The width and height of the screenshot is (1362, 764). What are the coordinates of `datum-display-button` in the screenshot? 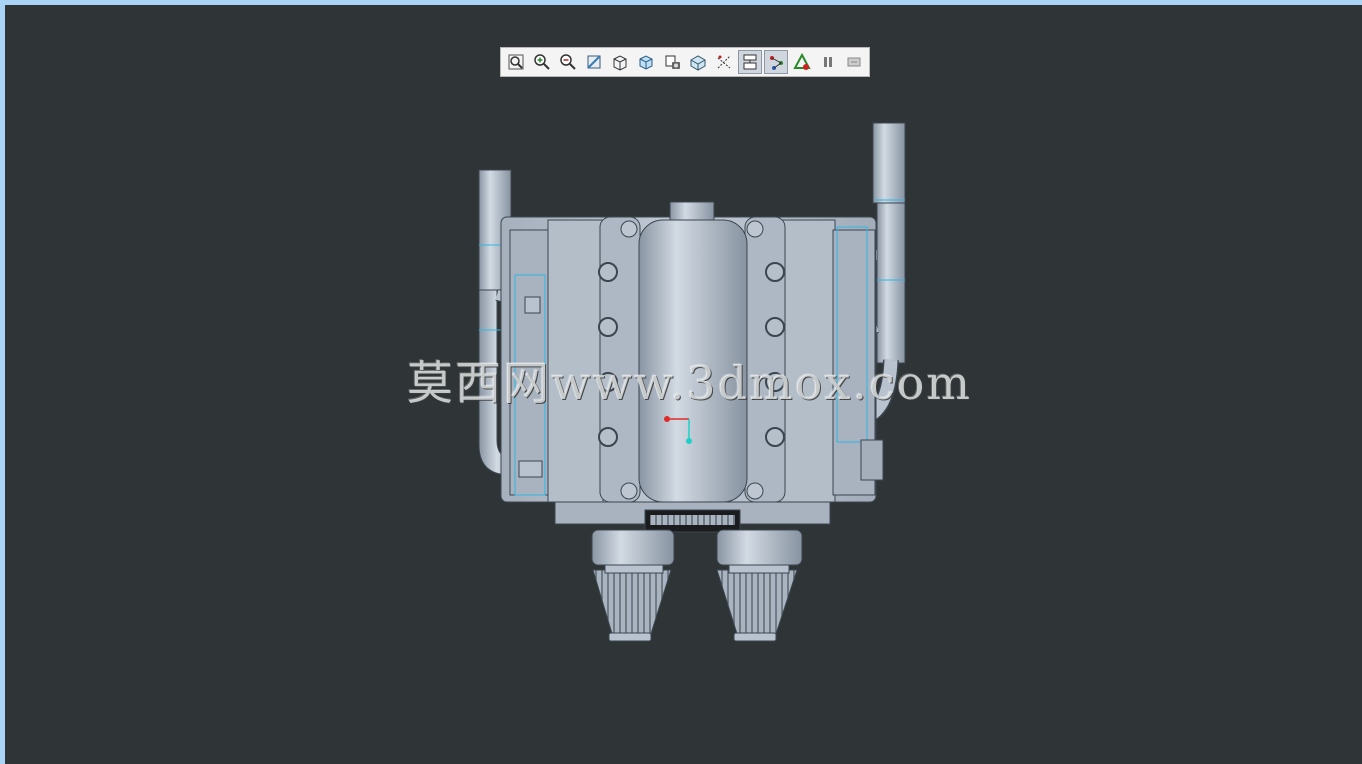 It's located at (724, 62).